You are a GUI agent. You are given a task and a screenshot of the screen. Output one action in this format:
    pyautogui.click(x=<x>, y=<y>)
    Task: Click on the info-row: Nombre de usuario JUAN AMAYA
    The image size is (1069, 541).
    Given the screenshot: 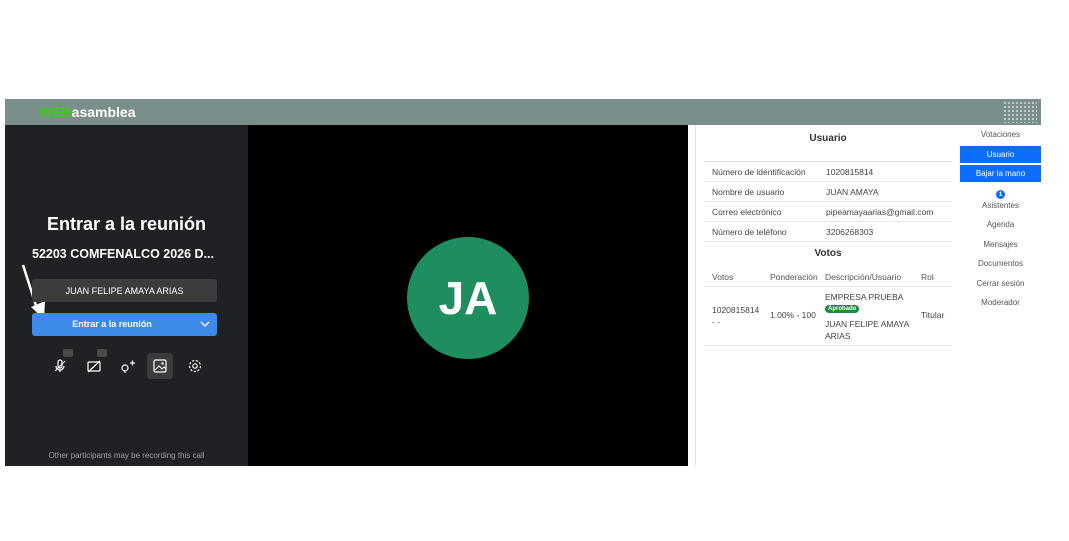 What is the action you would take?
    pyautogui.click(x=828, y=192)
    